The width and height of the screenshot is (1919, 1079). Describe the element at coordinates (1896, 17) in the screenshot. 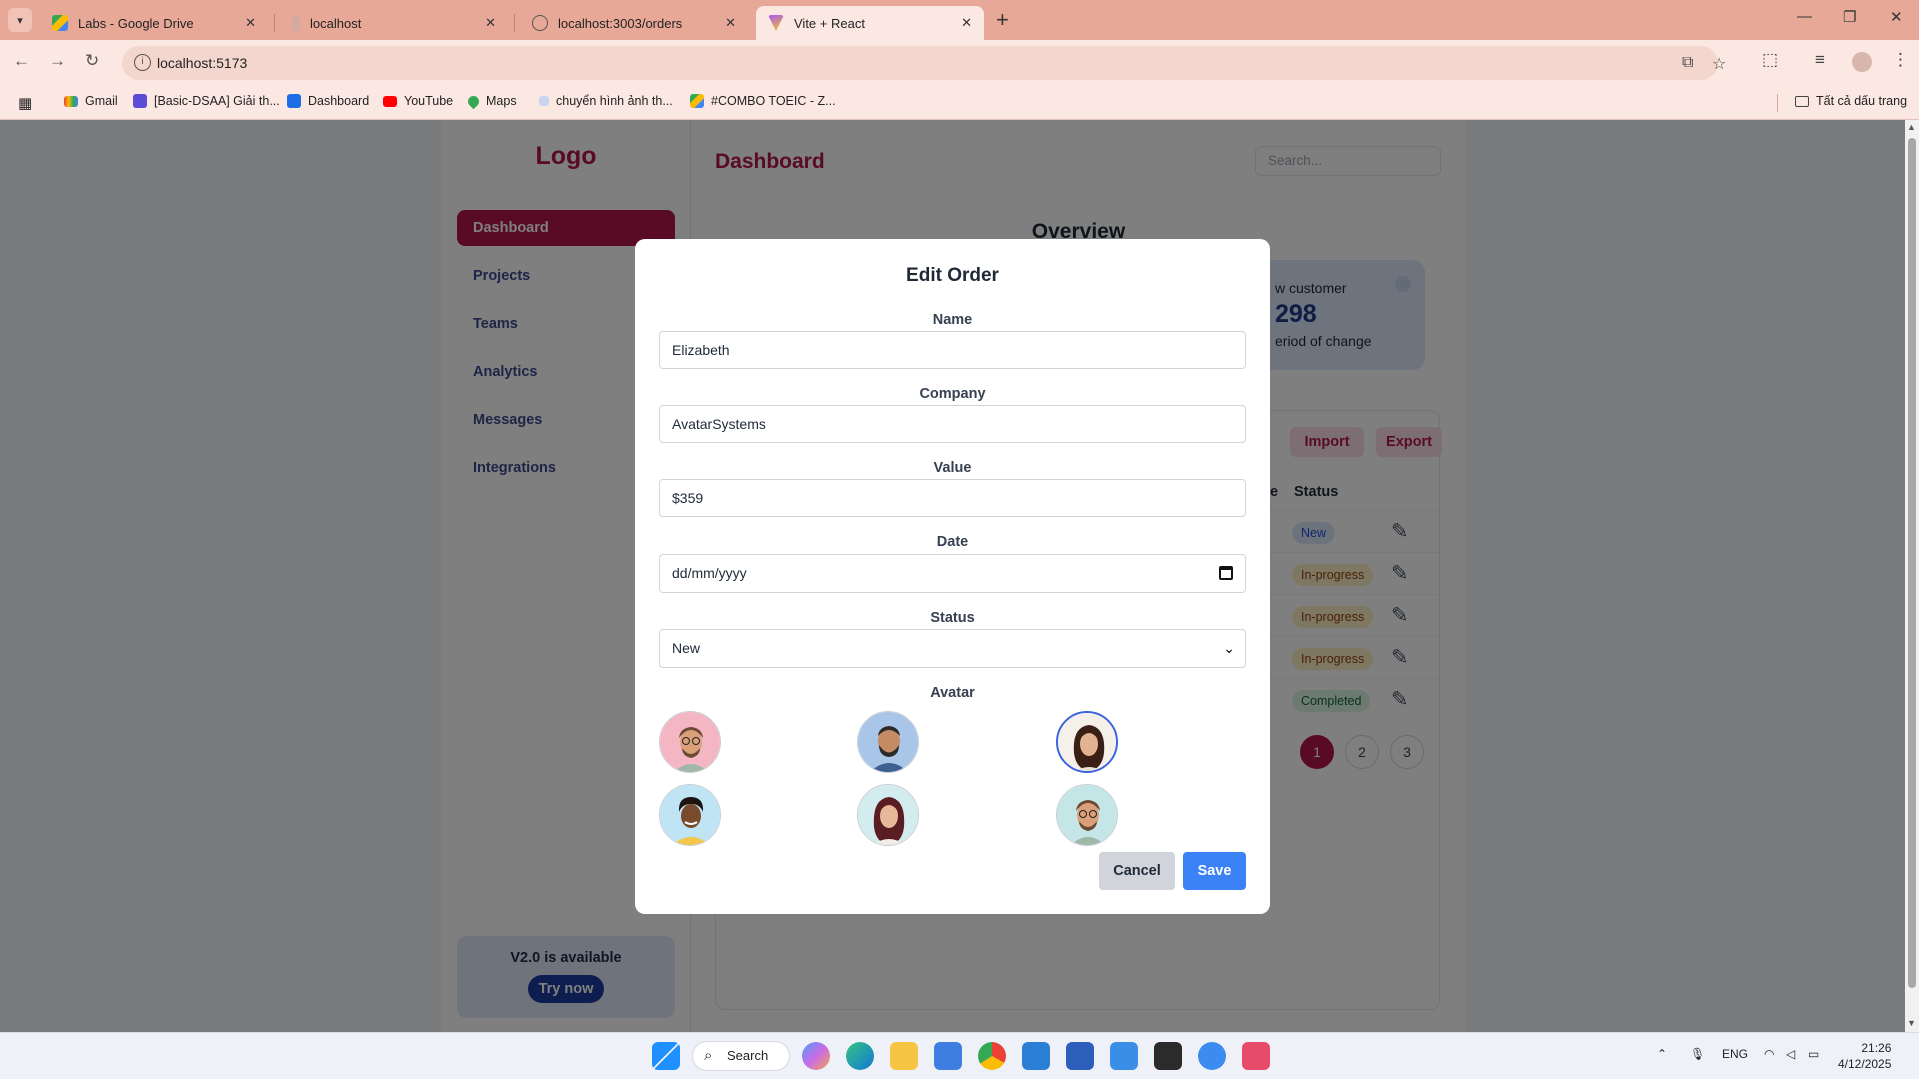

I see `close-window-icon: ✕` at that location.